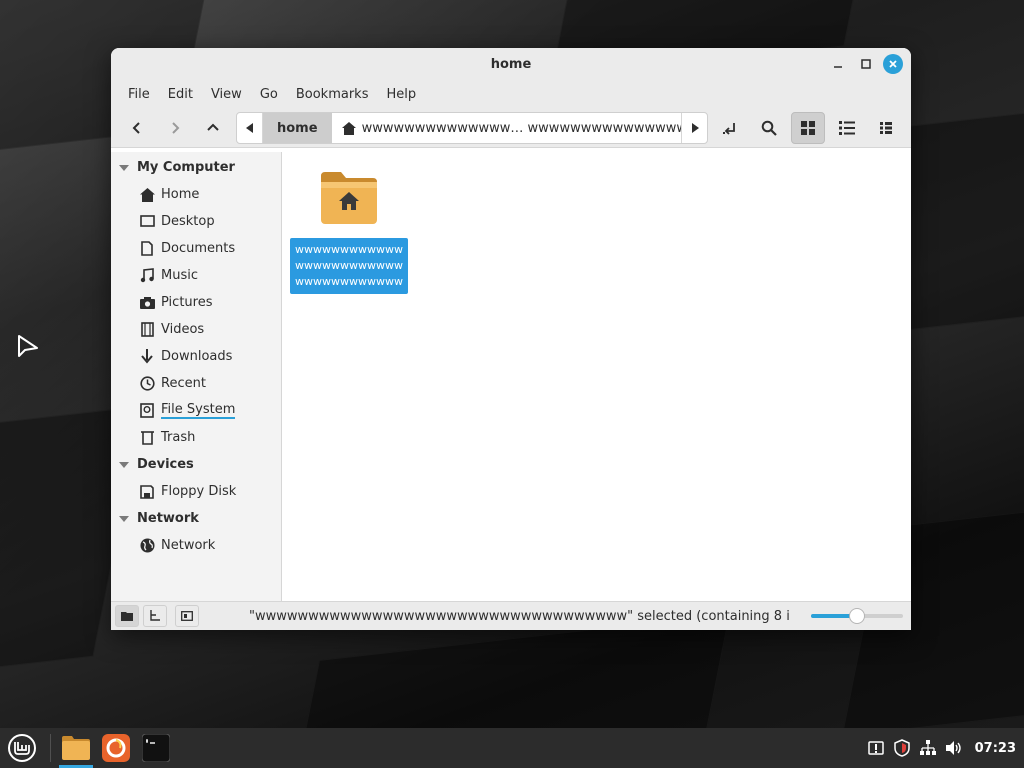 The height and width of the screenshot is (768, 1024). What do you see at coordinates (168, 518) in the screenshot?
I see `sidebar-section-title: Network` at bounding box center [168, 518].